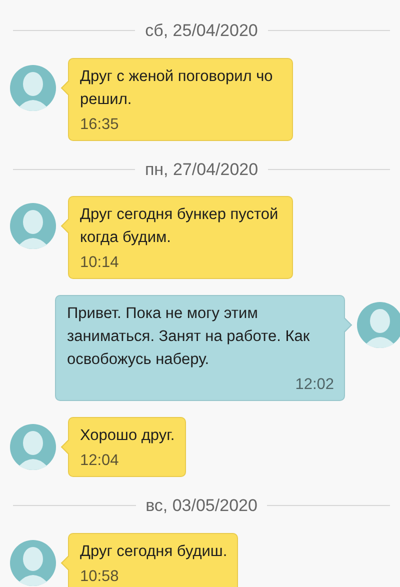  Describe the element at coordinates (180, 226) in the screenshot. I see `message-text: Друг сегодня бункер пустой когда будим.` at that location.